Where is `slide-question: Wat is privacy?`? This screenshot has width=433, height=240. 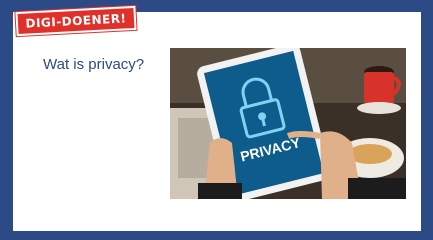 slide-question: Wat is privacy? is located at coordinates (94, 64).